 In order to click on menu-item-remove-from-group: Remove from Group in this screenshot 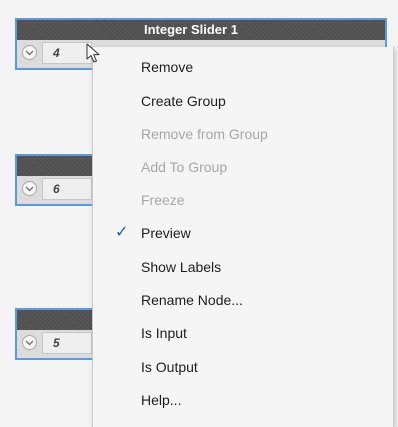, I will do `click(243, 134)`.